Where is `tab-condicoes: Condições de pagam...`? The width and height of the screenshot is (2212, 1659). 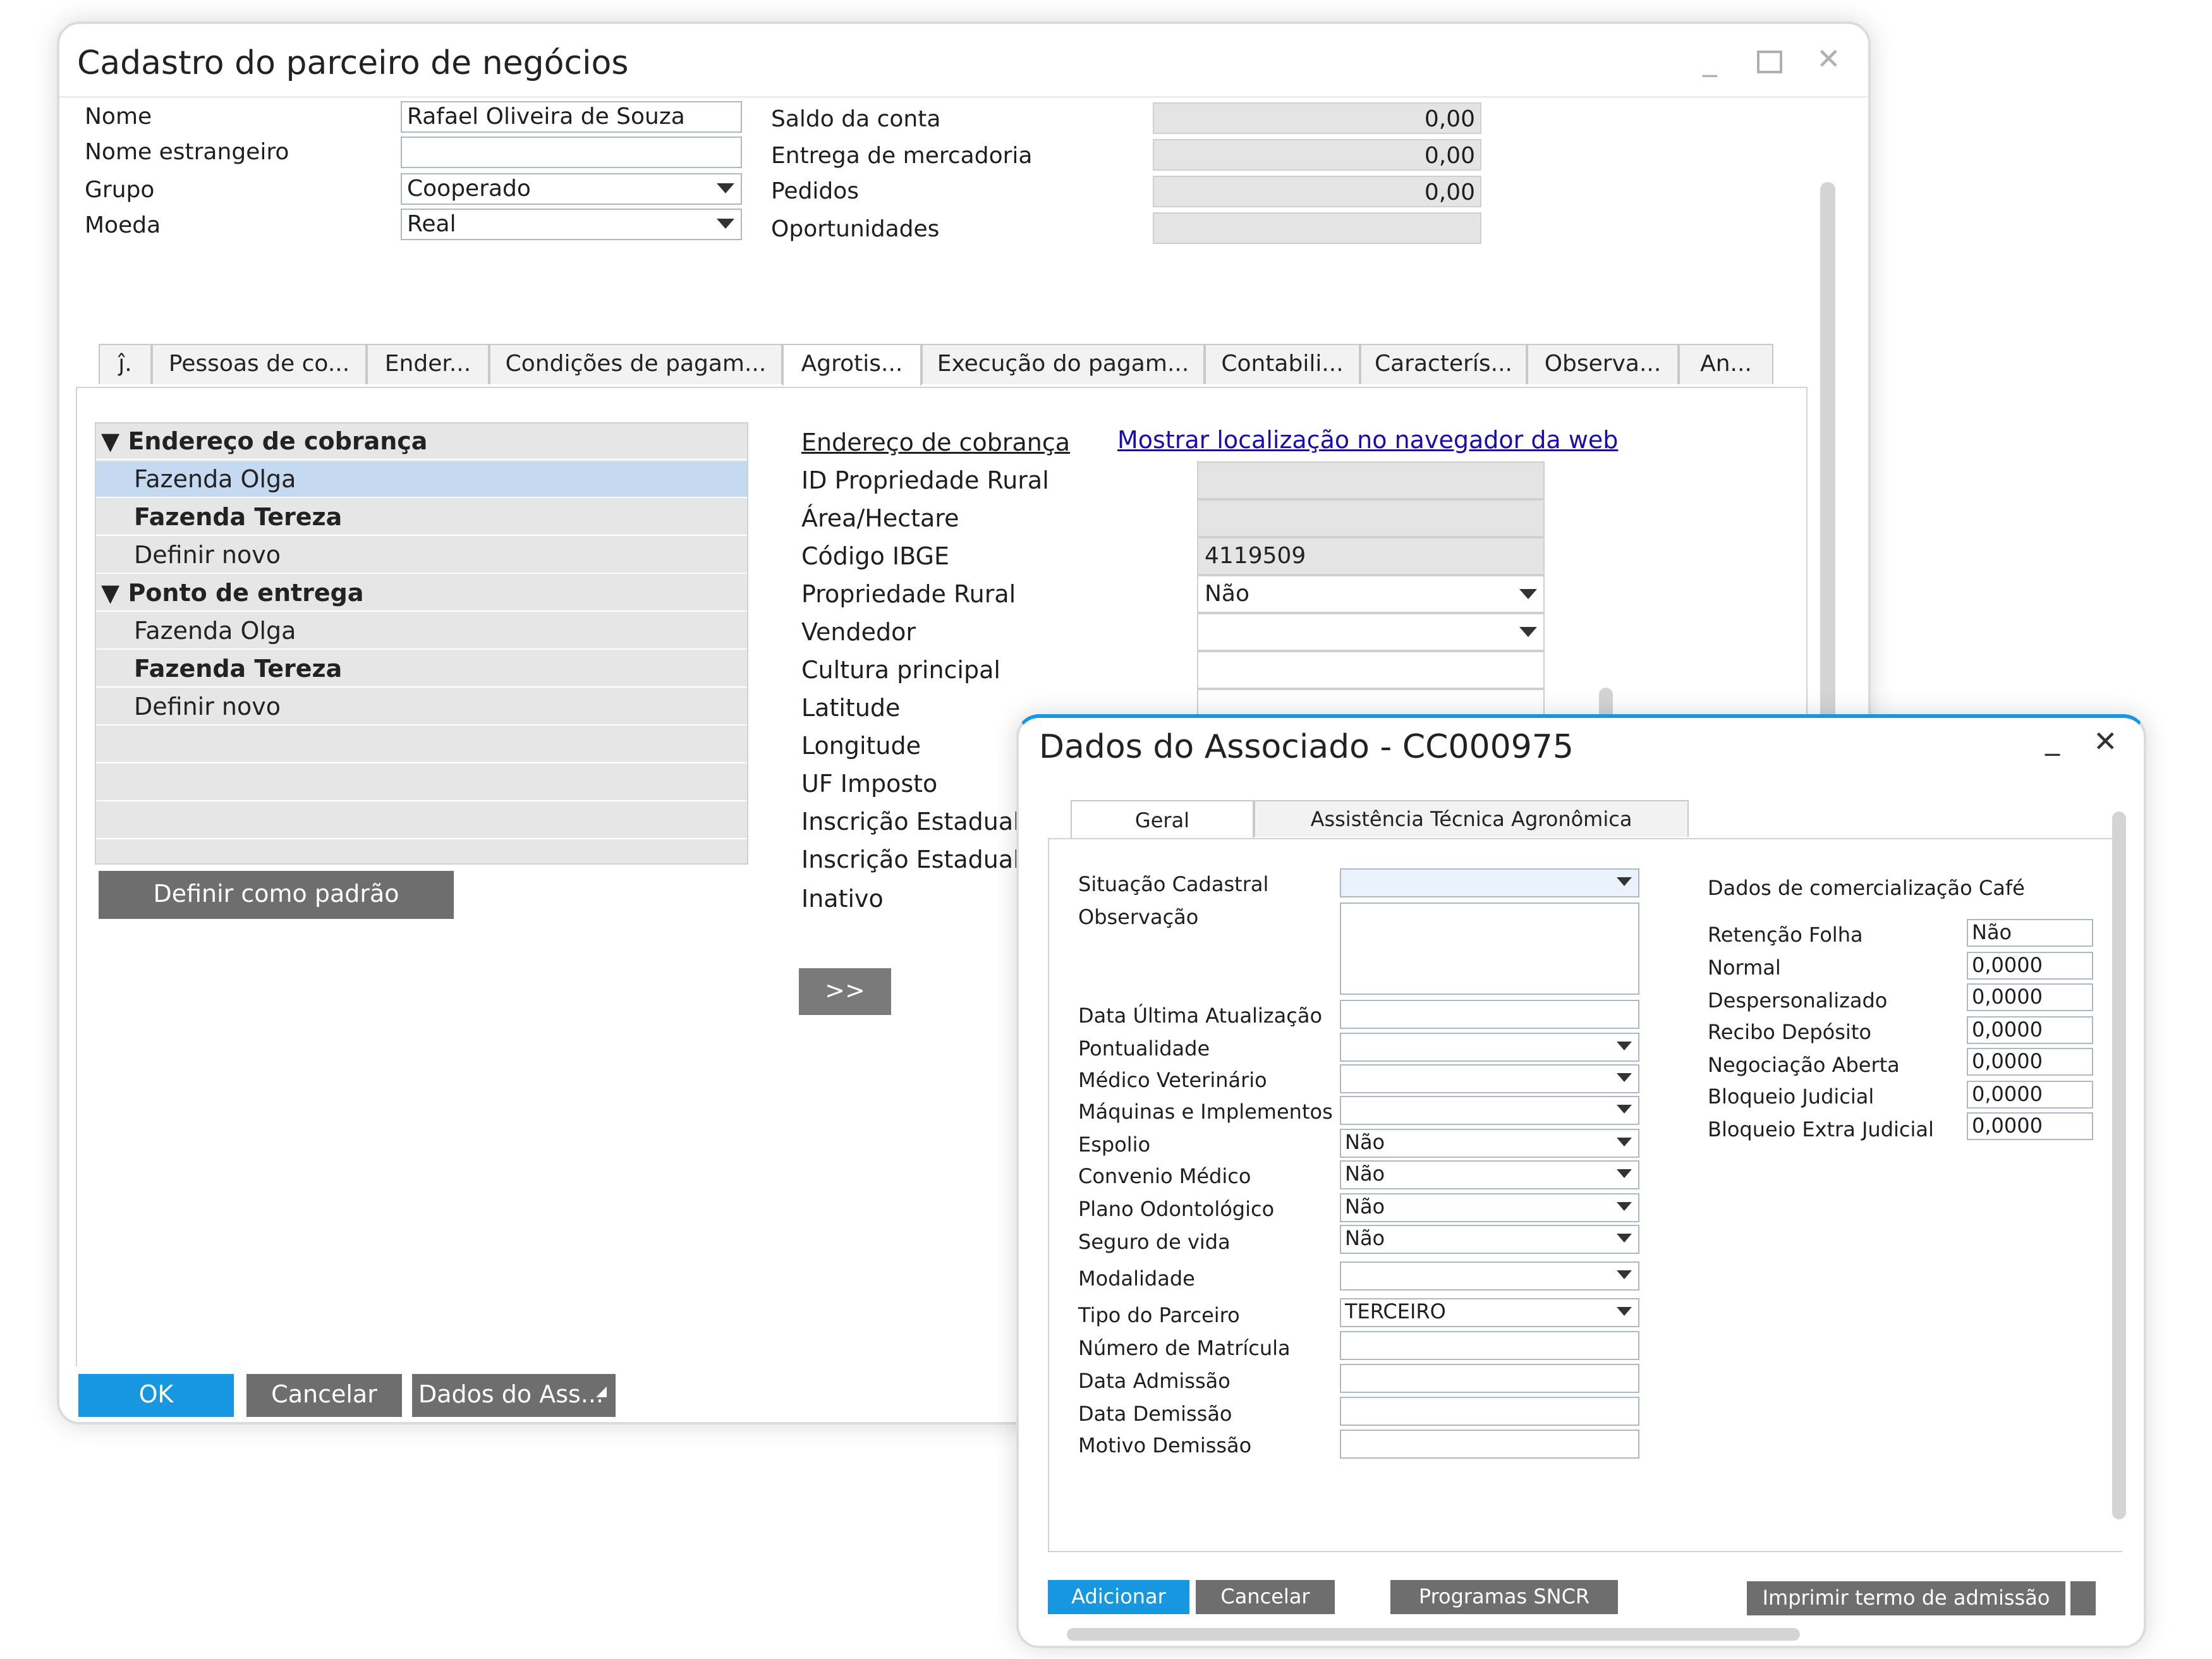
tab-condicoes: Condições de pagam... is located at coordinates (635, 364).